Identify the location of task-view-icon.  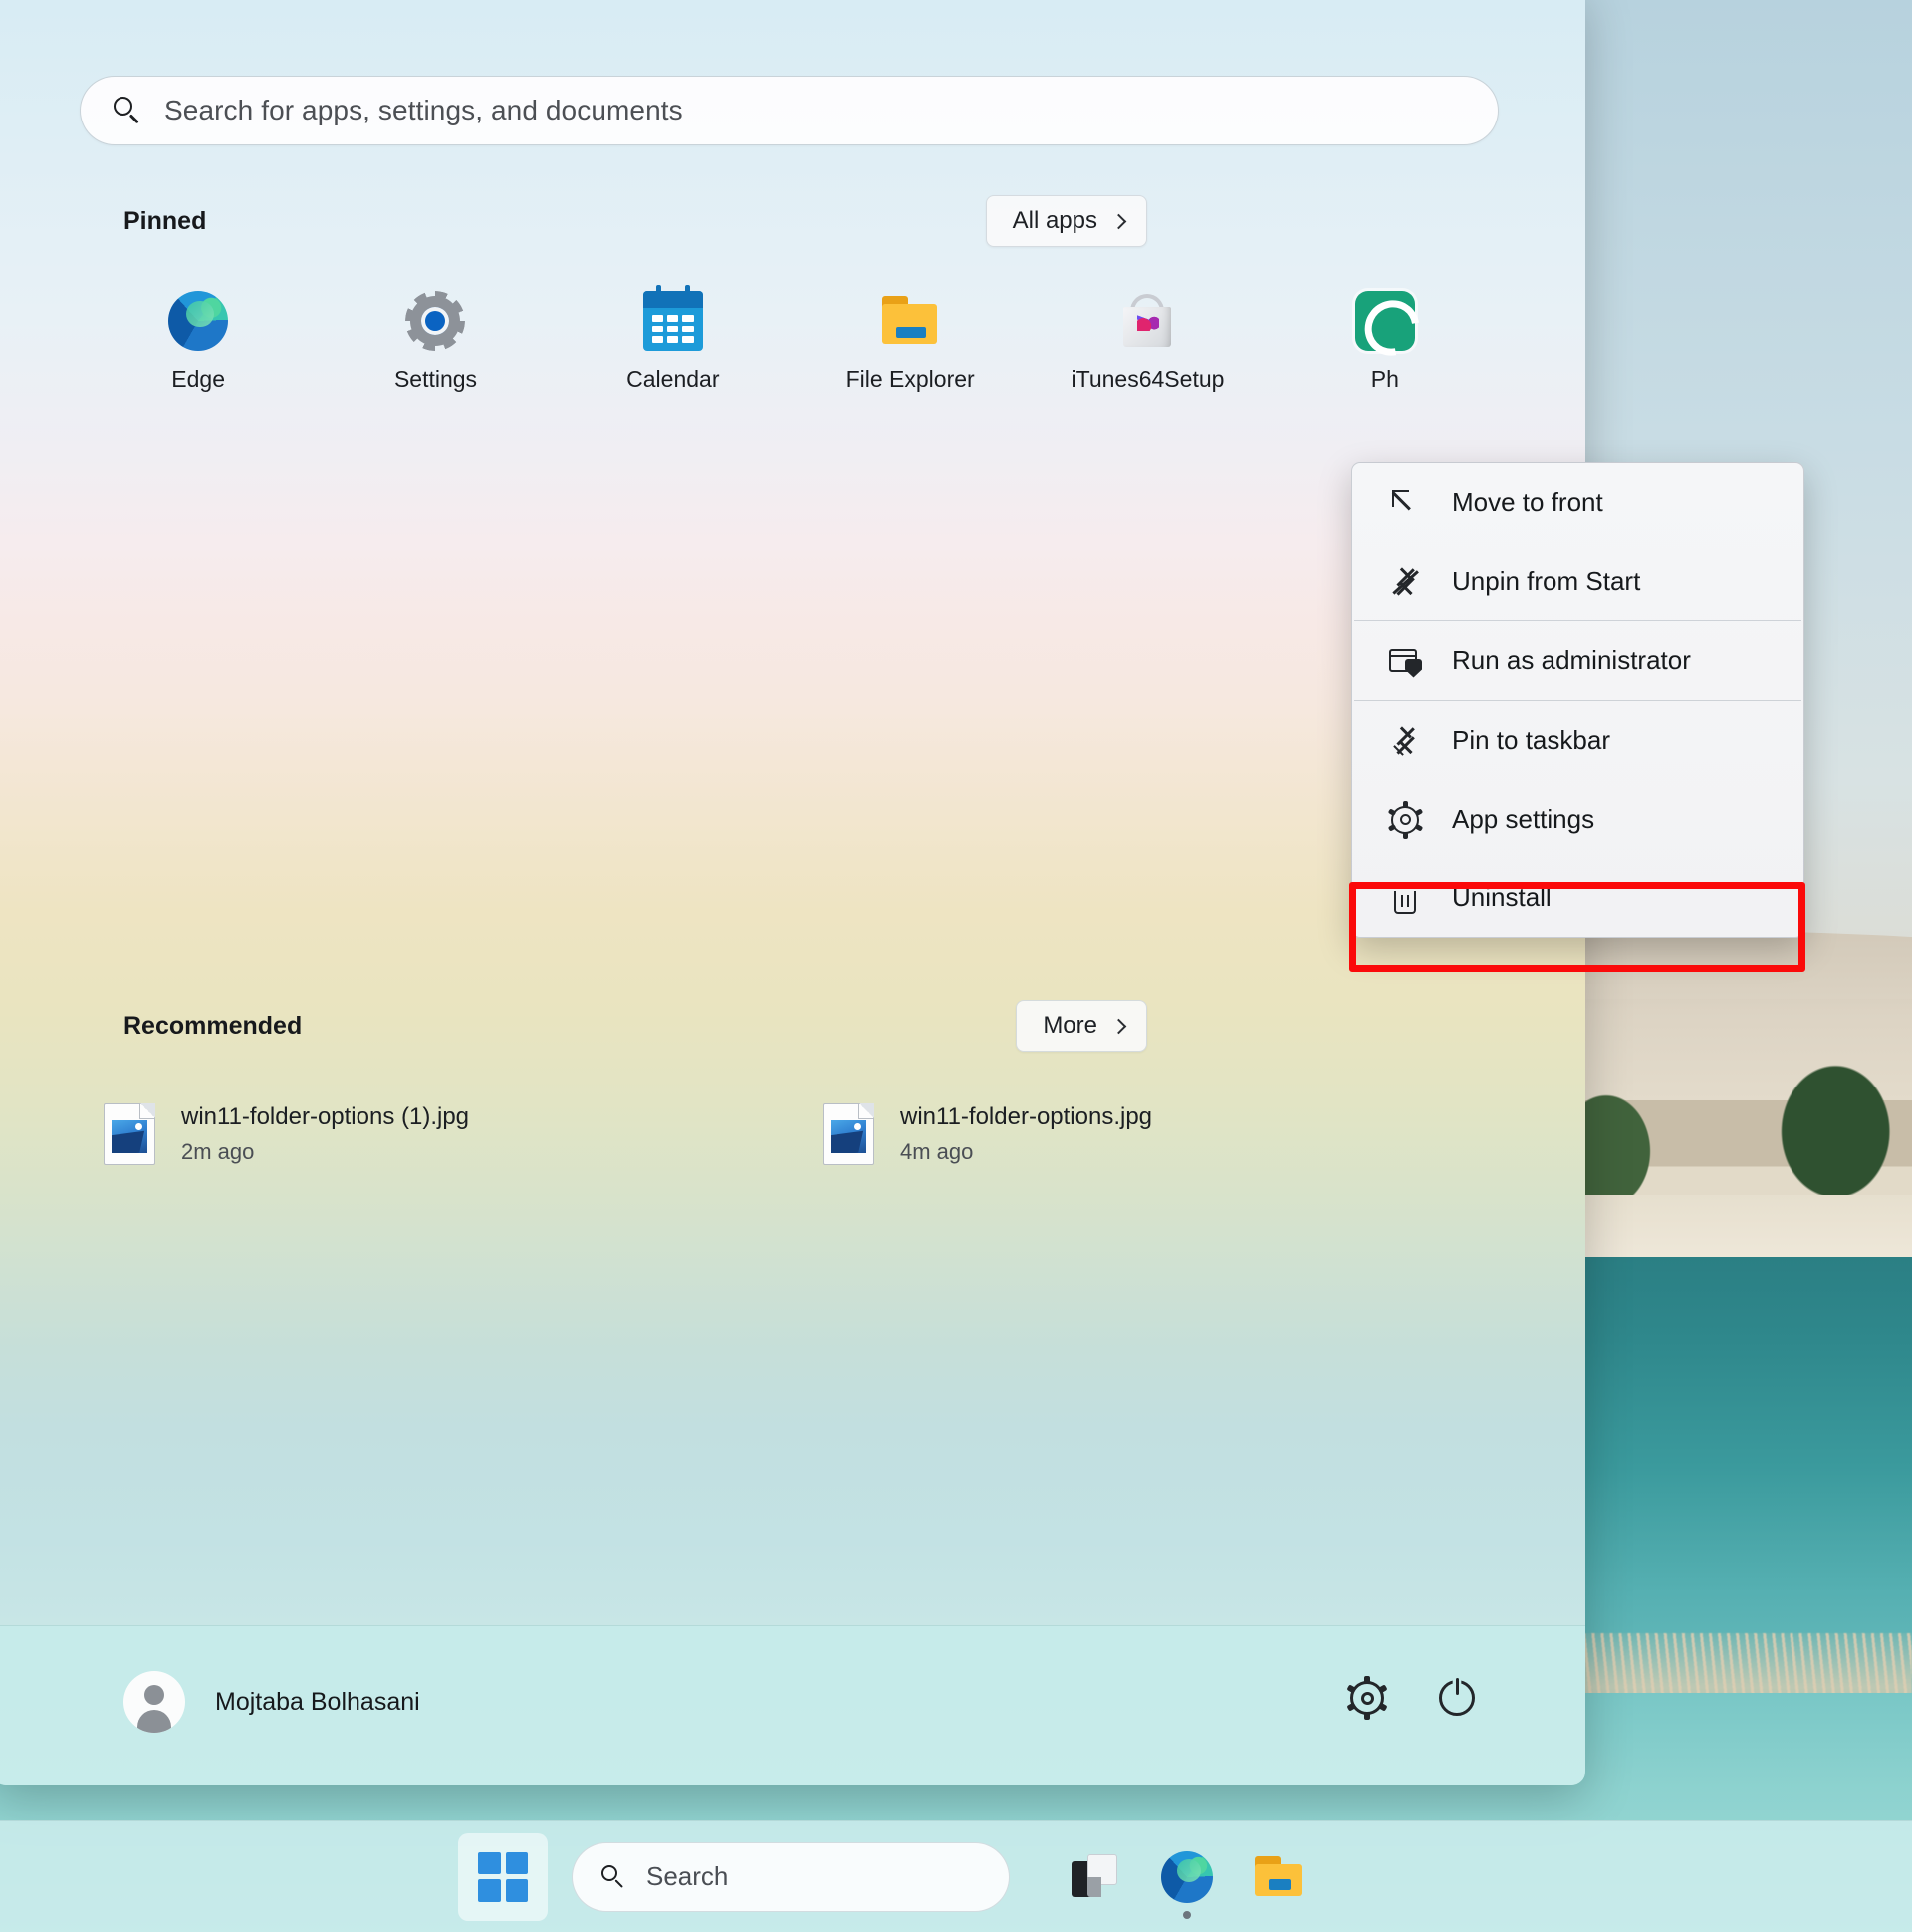
(1095, 1877).